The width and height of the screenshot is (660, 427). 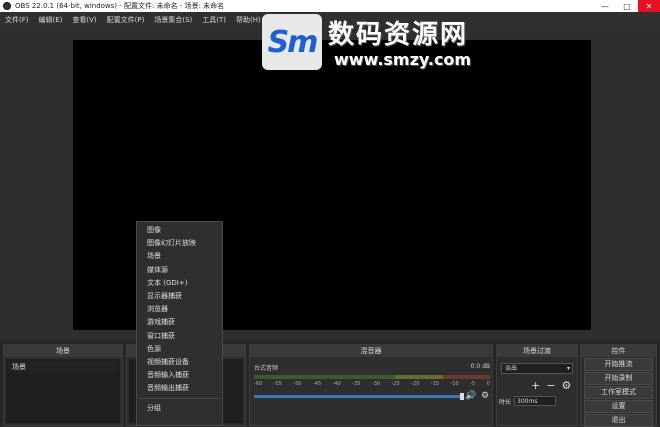 I want to click on menu-item-media-source: 媒体源, so click(x=179, y=270).